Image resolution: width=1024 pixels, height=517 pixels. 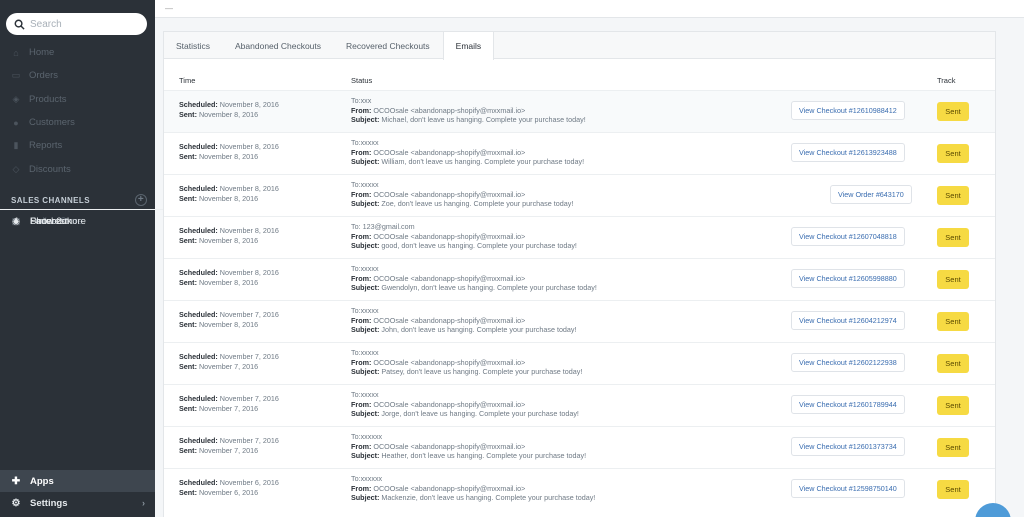 What do you see at coordinates (77, 99) in the screenshot?
I see `nav-item-products: ◈ Products` at bounding box center [77, 99].